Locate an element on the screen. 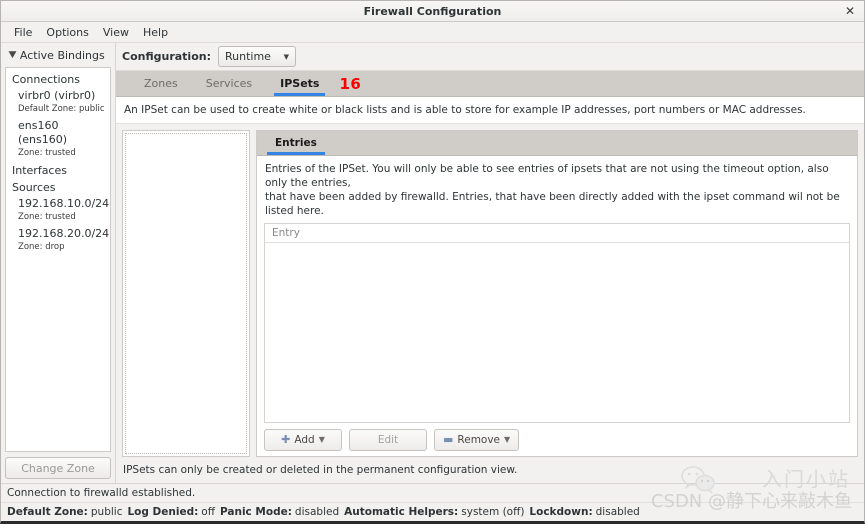  status-panic-mode-label: Panic Mode: is located at coordinates (255, 512).